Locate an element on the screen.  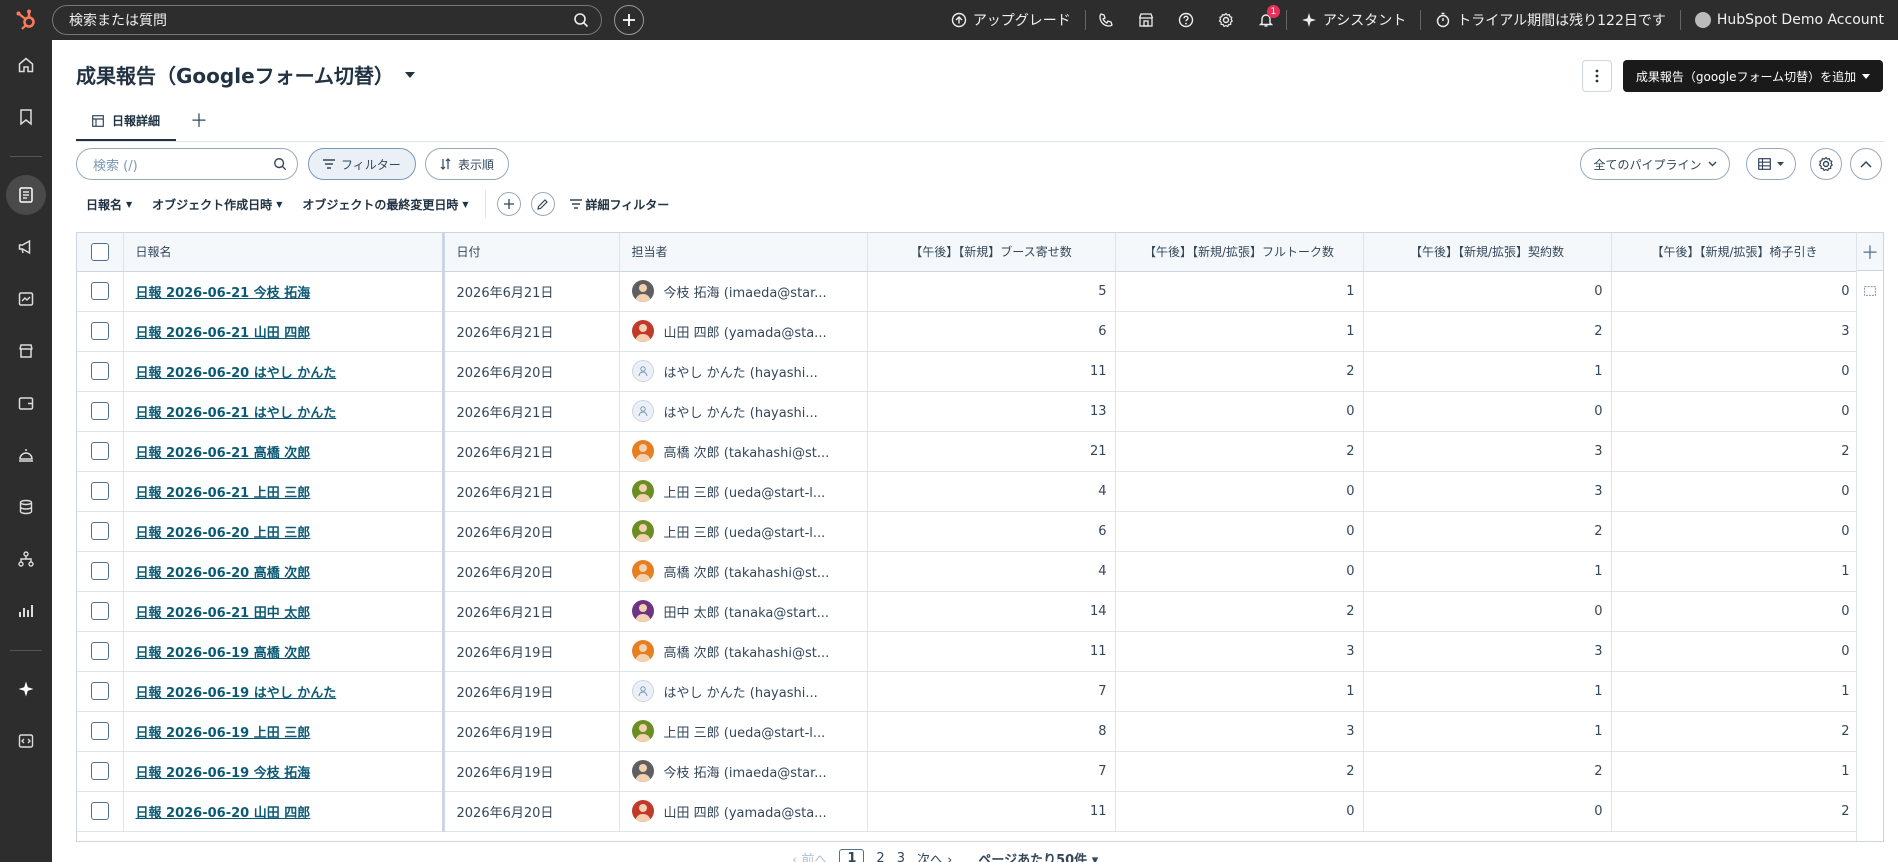
record-link: 日報 2026-06-19 今枝 拓海 is located at coordinates (223, 773).